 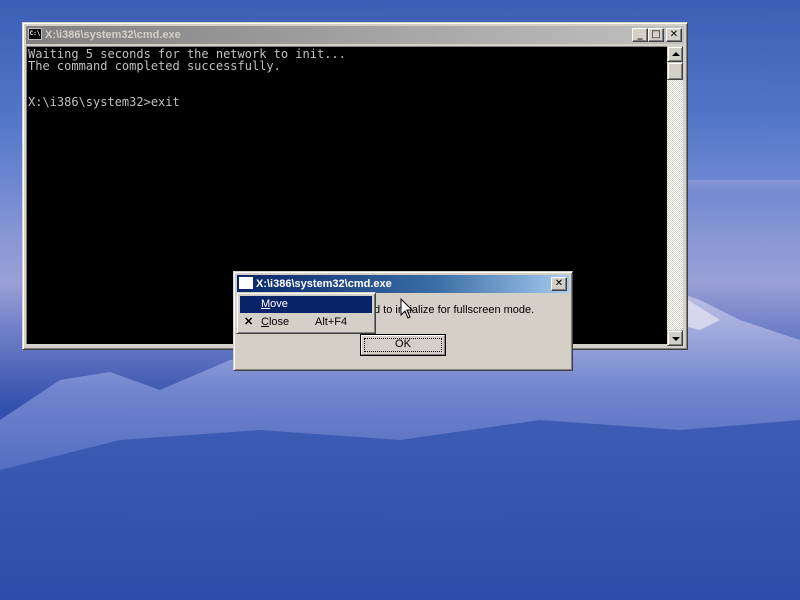 I want to click on arrow-up-icon, so click(x=676, y=54).